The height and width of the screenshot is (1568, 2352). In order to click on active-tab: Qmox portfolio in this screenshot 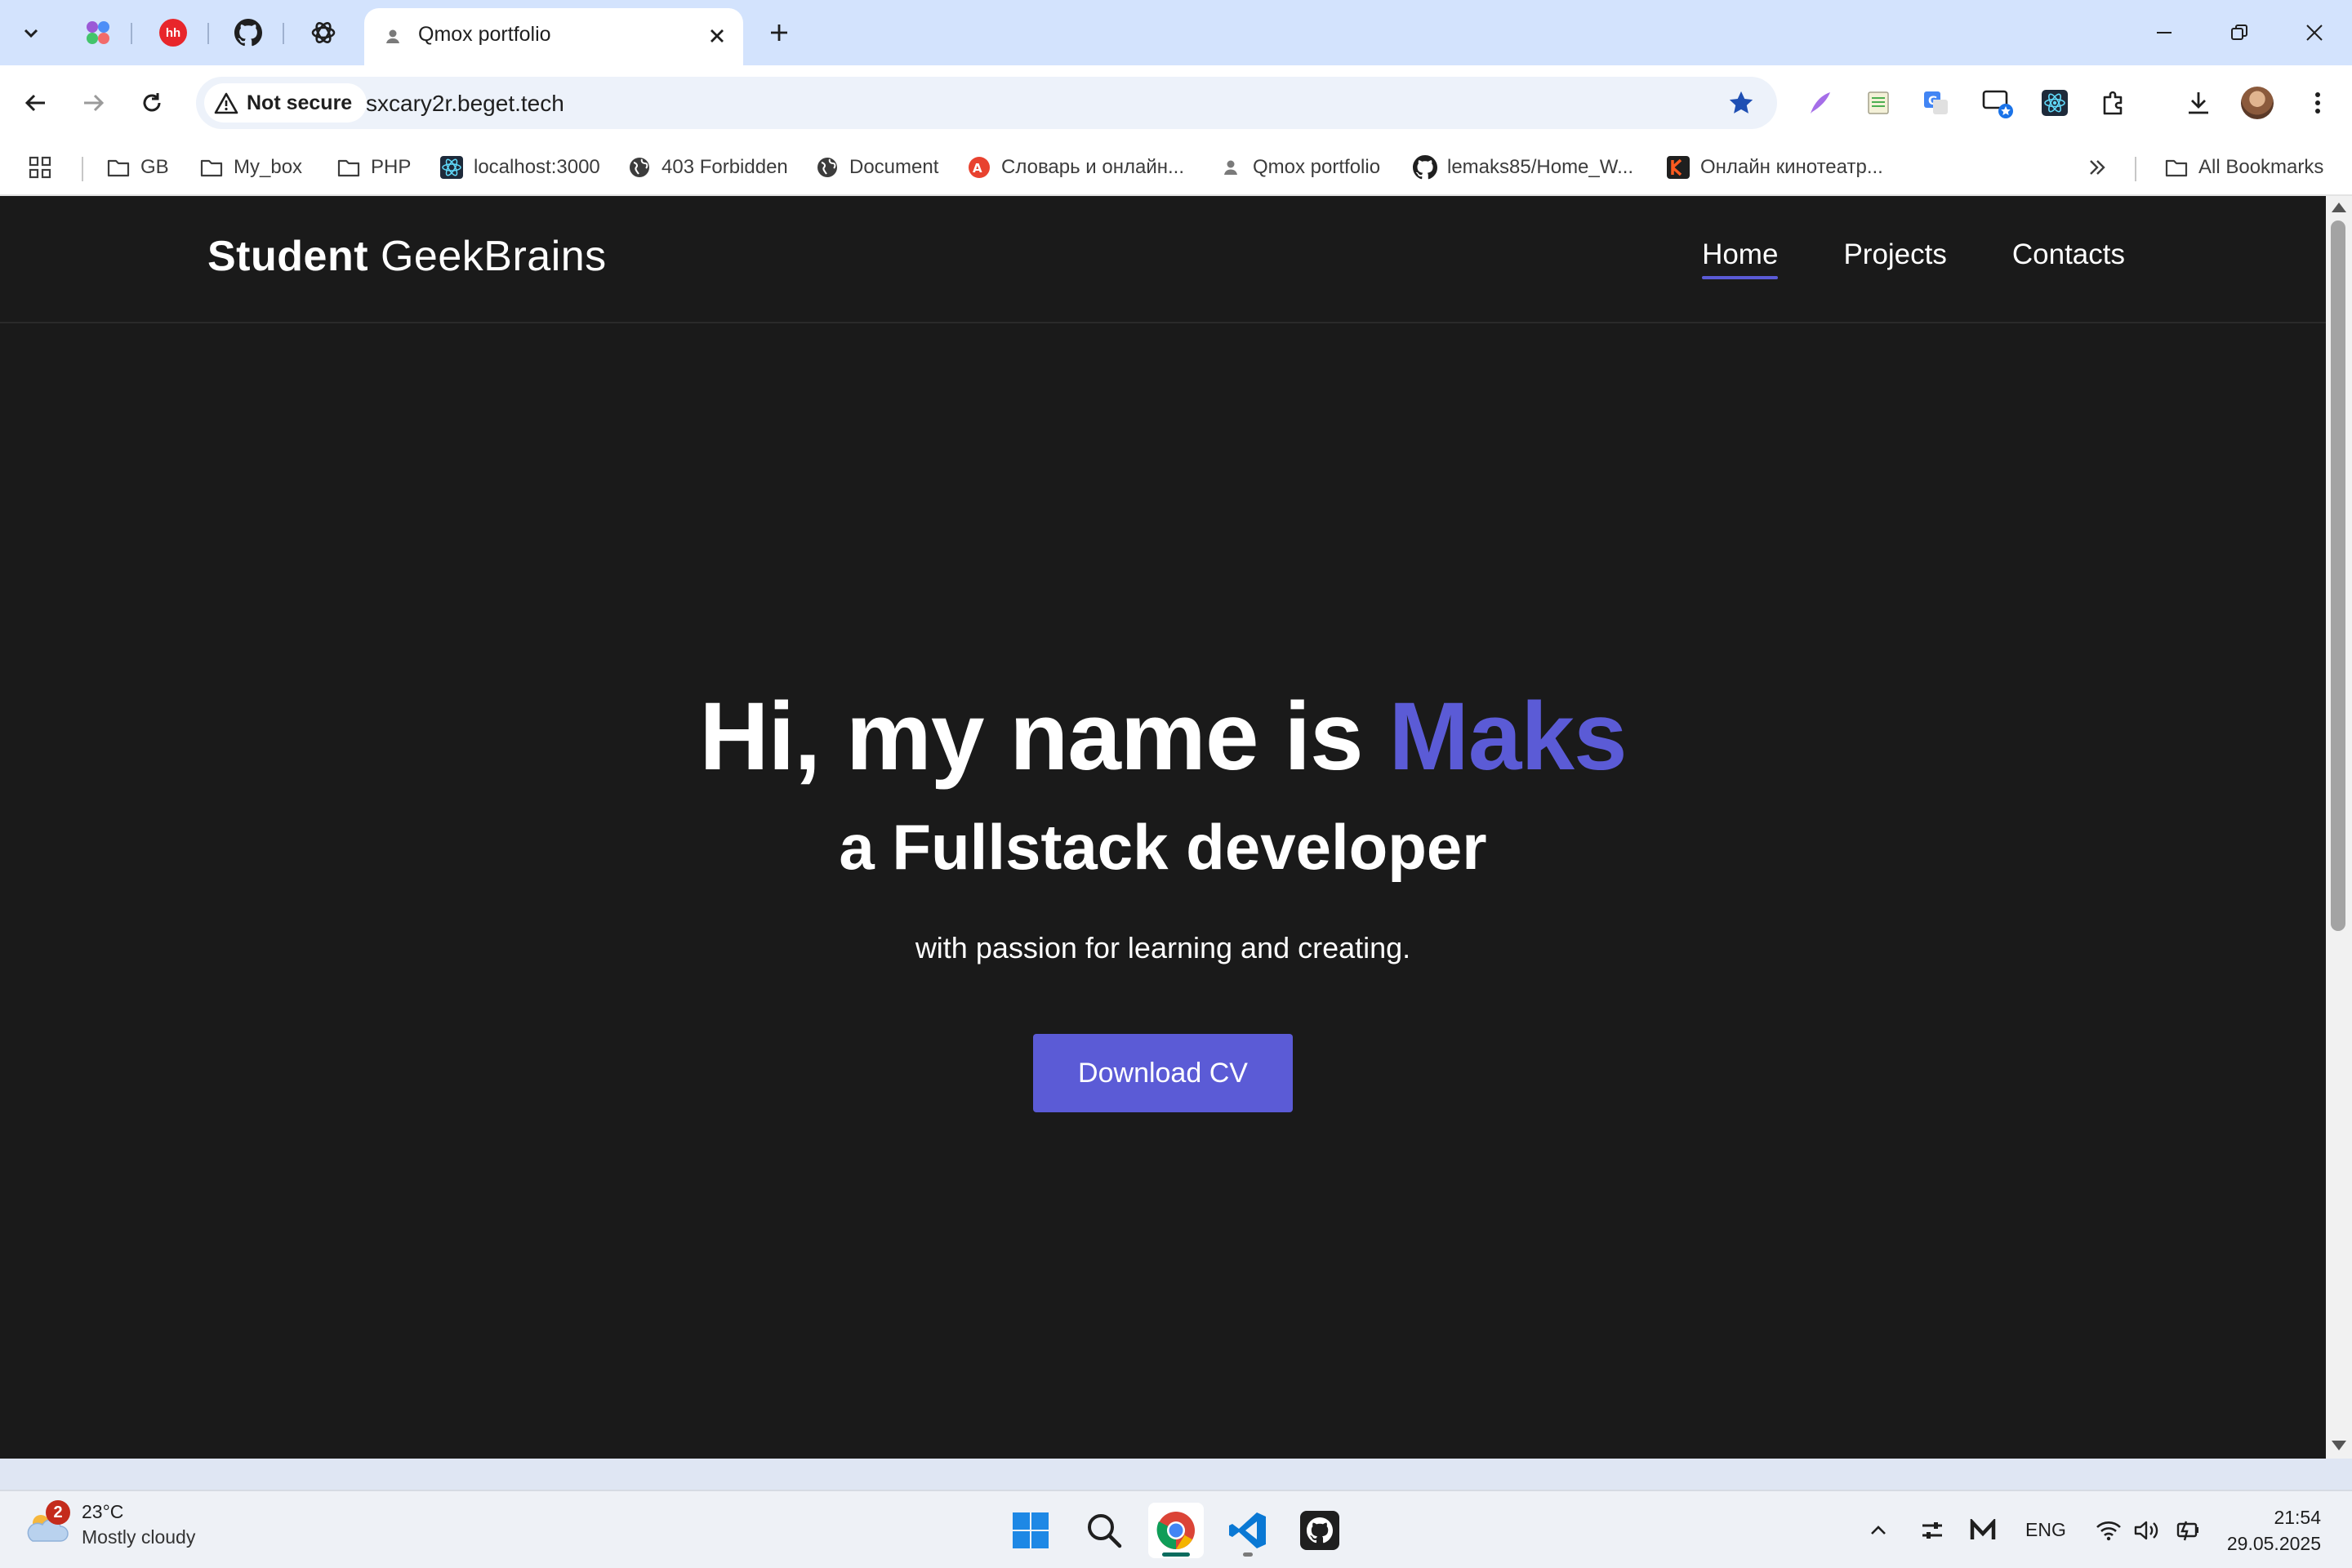, I will do `click(553, 36)`.